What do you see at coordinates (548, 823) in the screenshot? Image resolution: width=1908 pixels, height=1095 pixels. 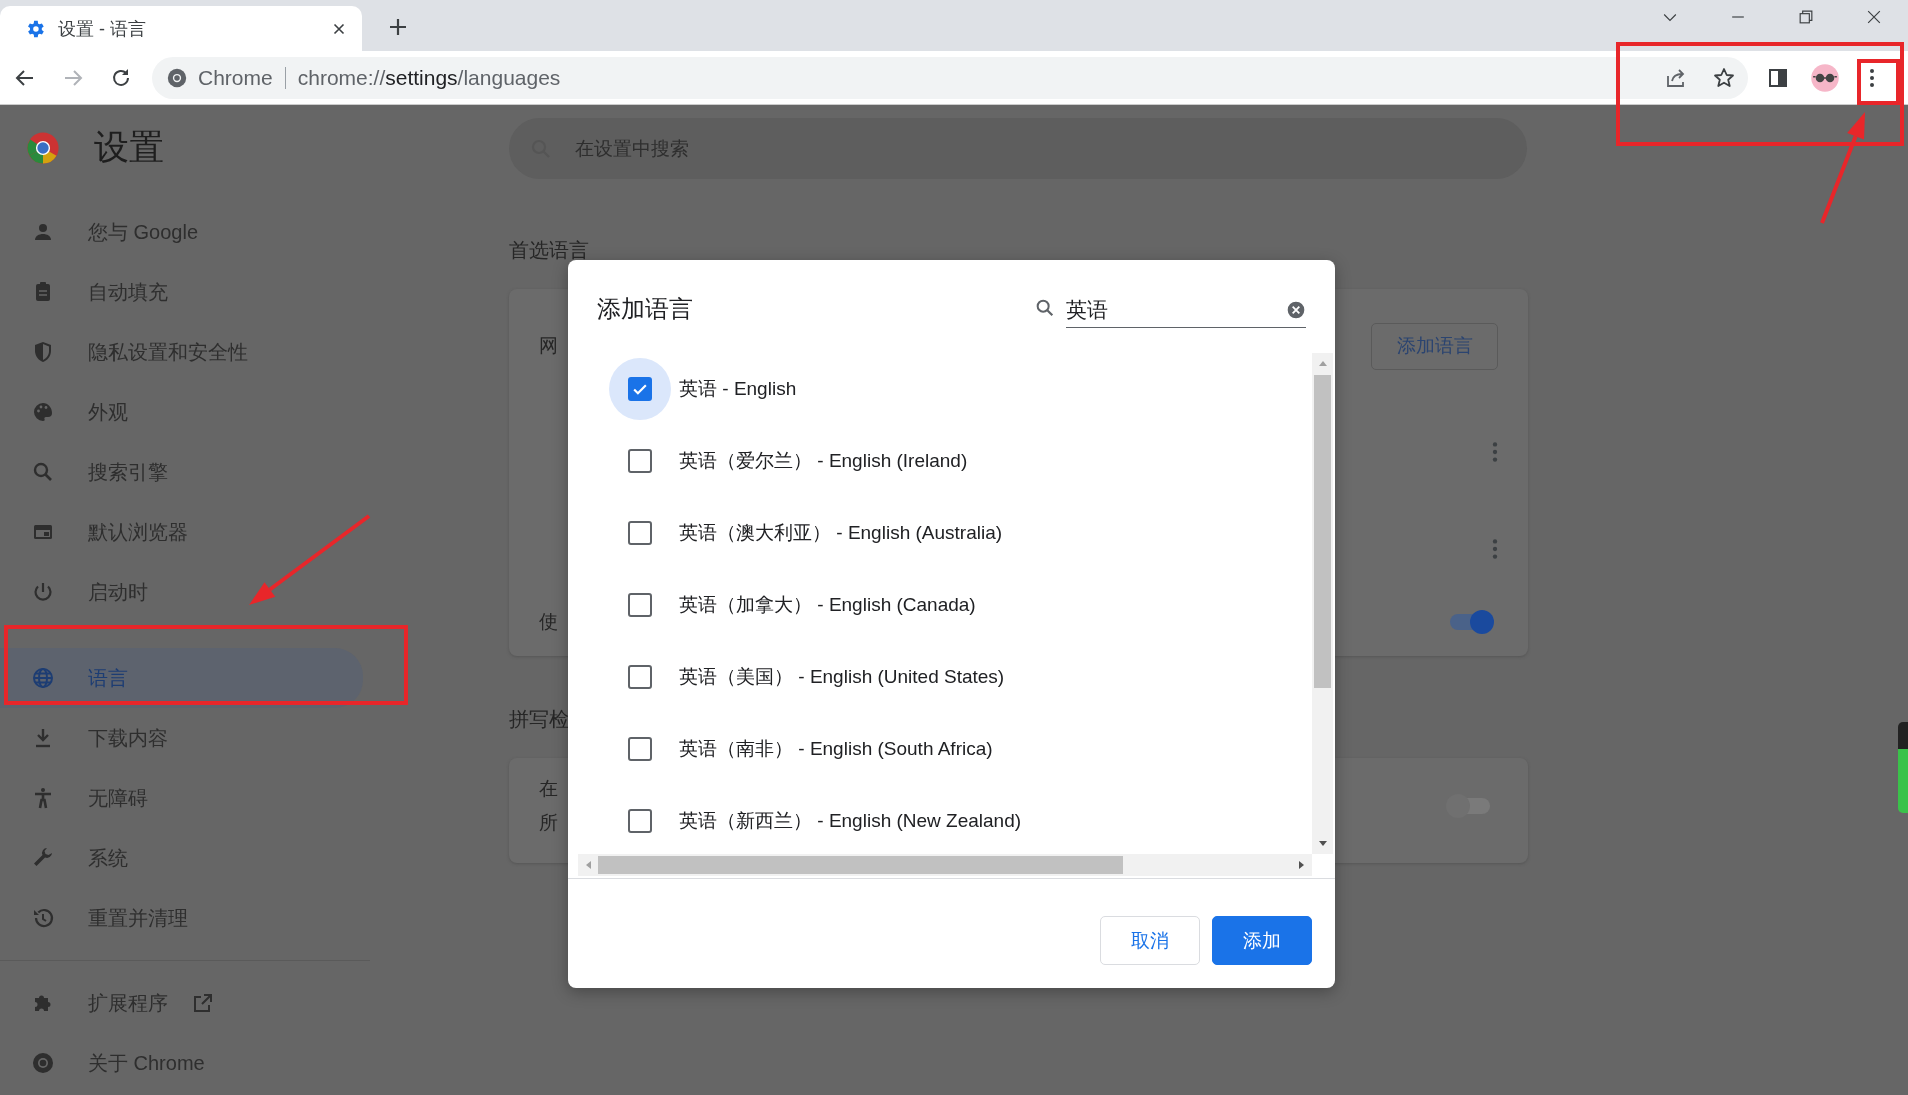 I see `row-sublabel: 所` at bounding box center [548, 823].